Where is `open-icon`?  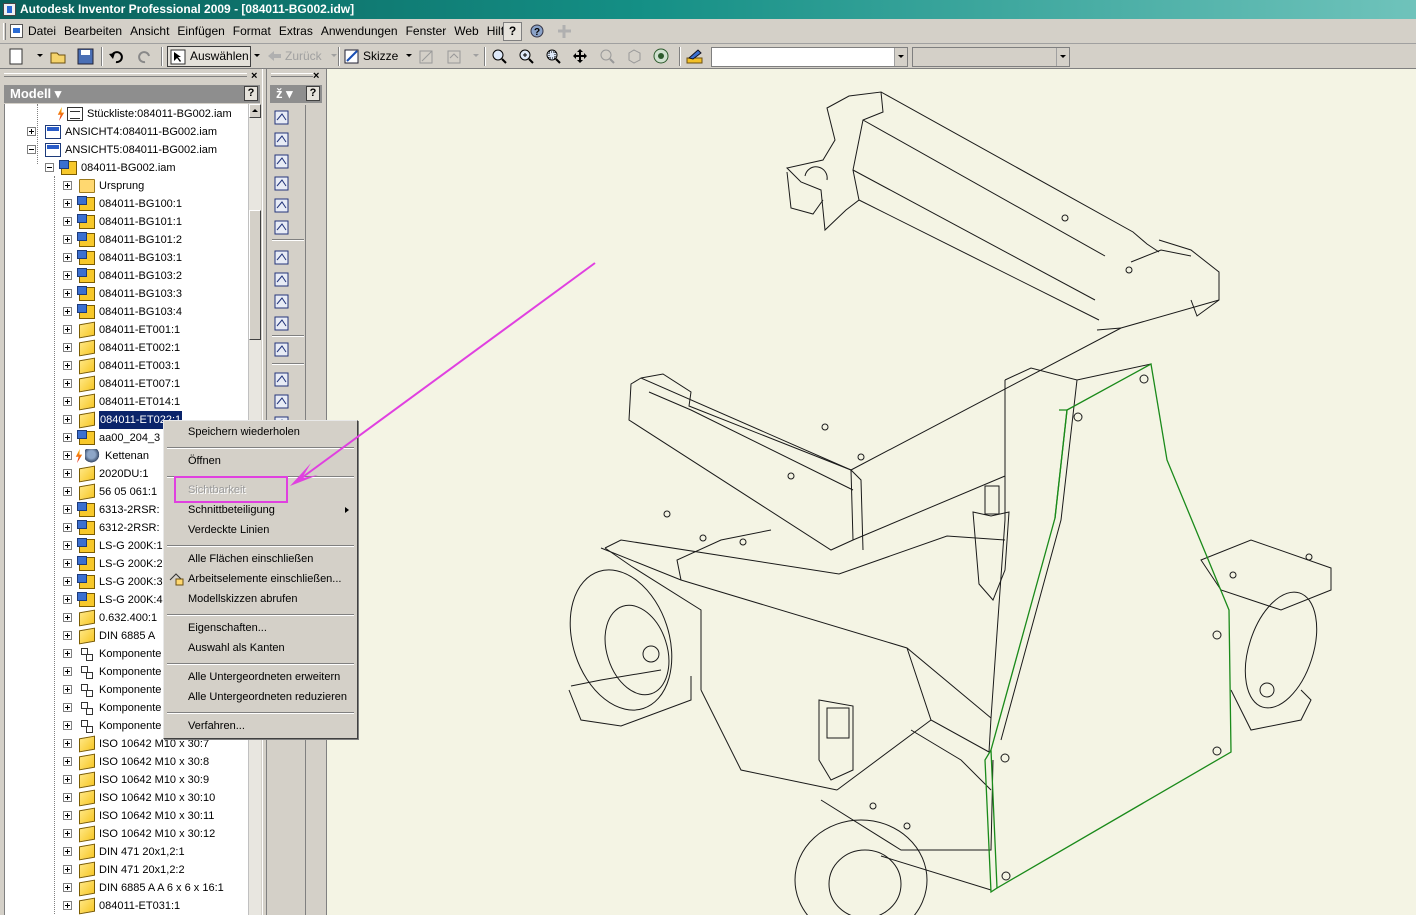
open-icon is located at coordinates (58, 56).